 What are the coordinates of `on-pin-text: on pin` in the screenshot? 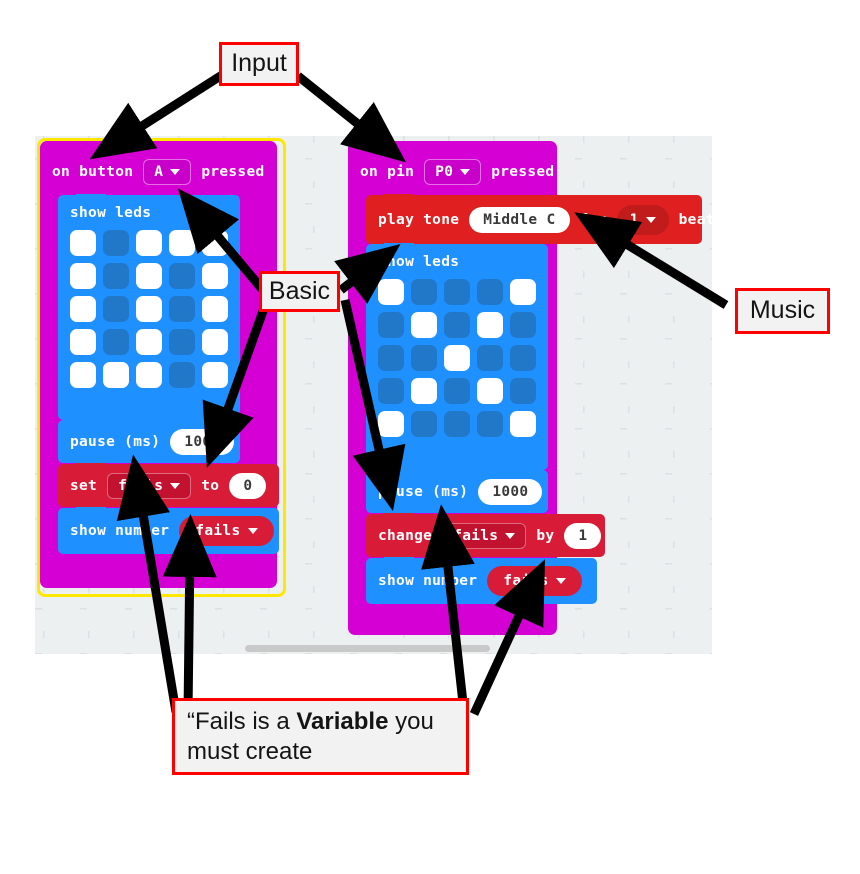 It's located at (387, 172).